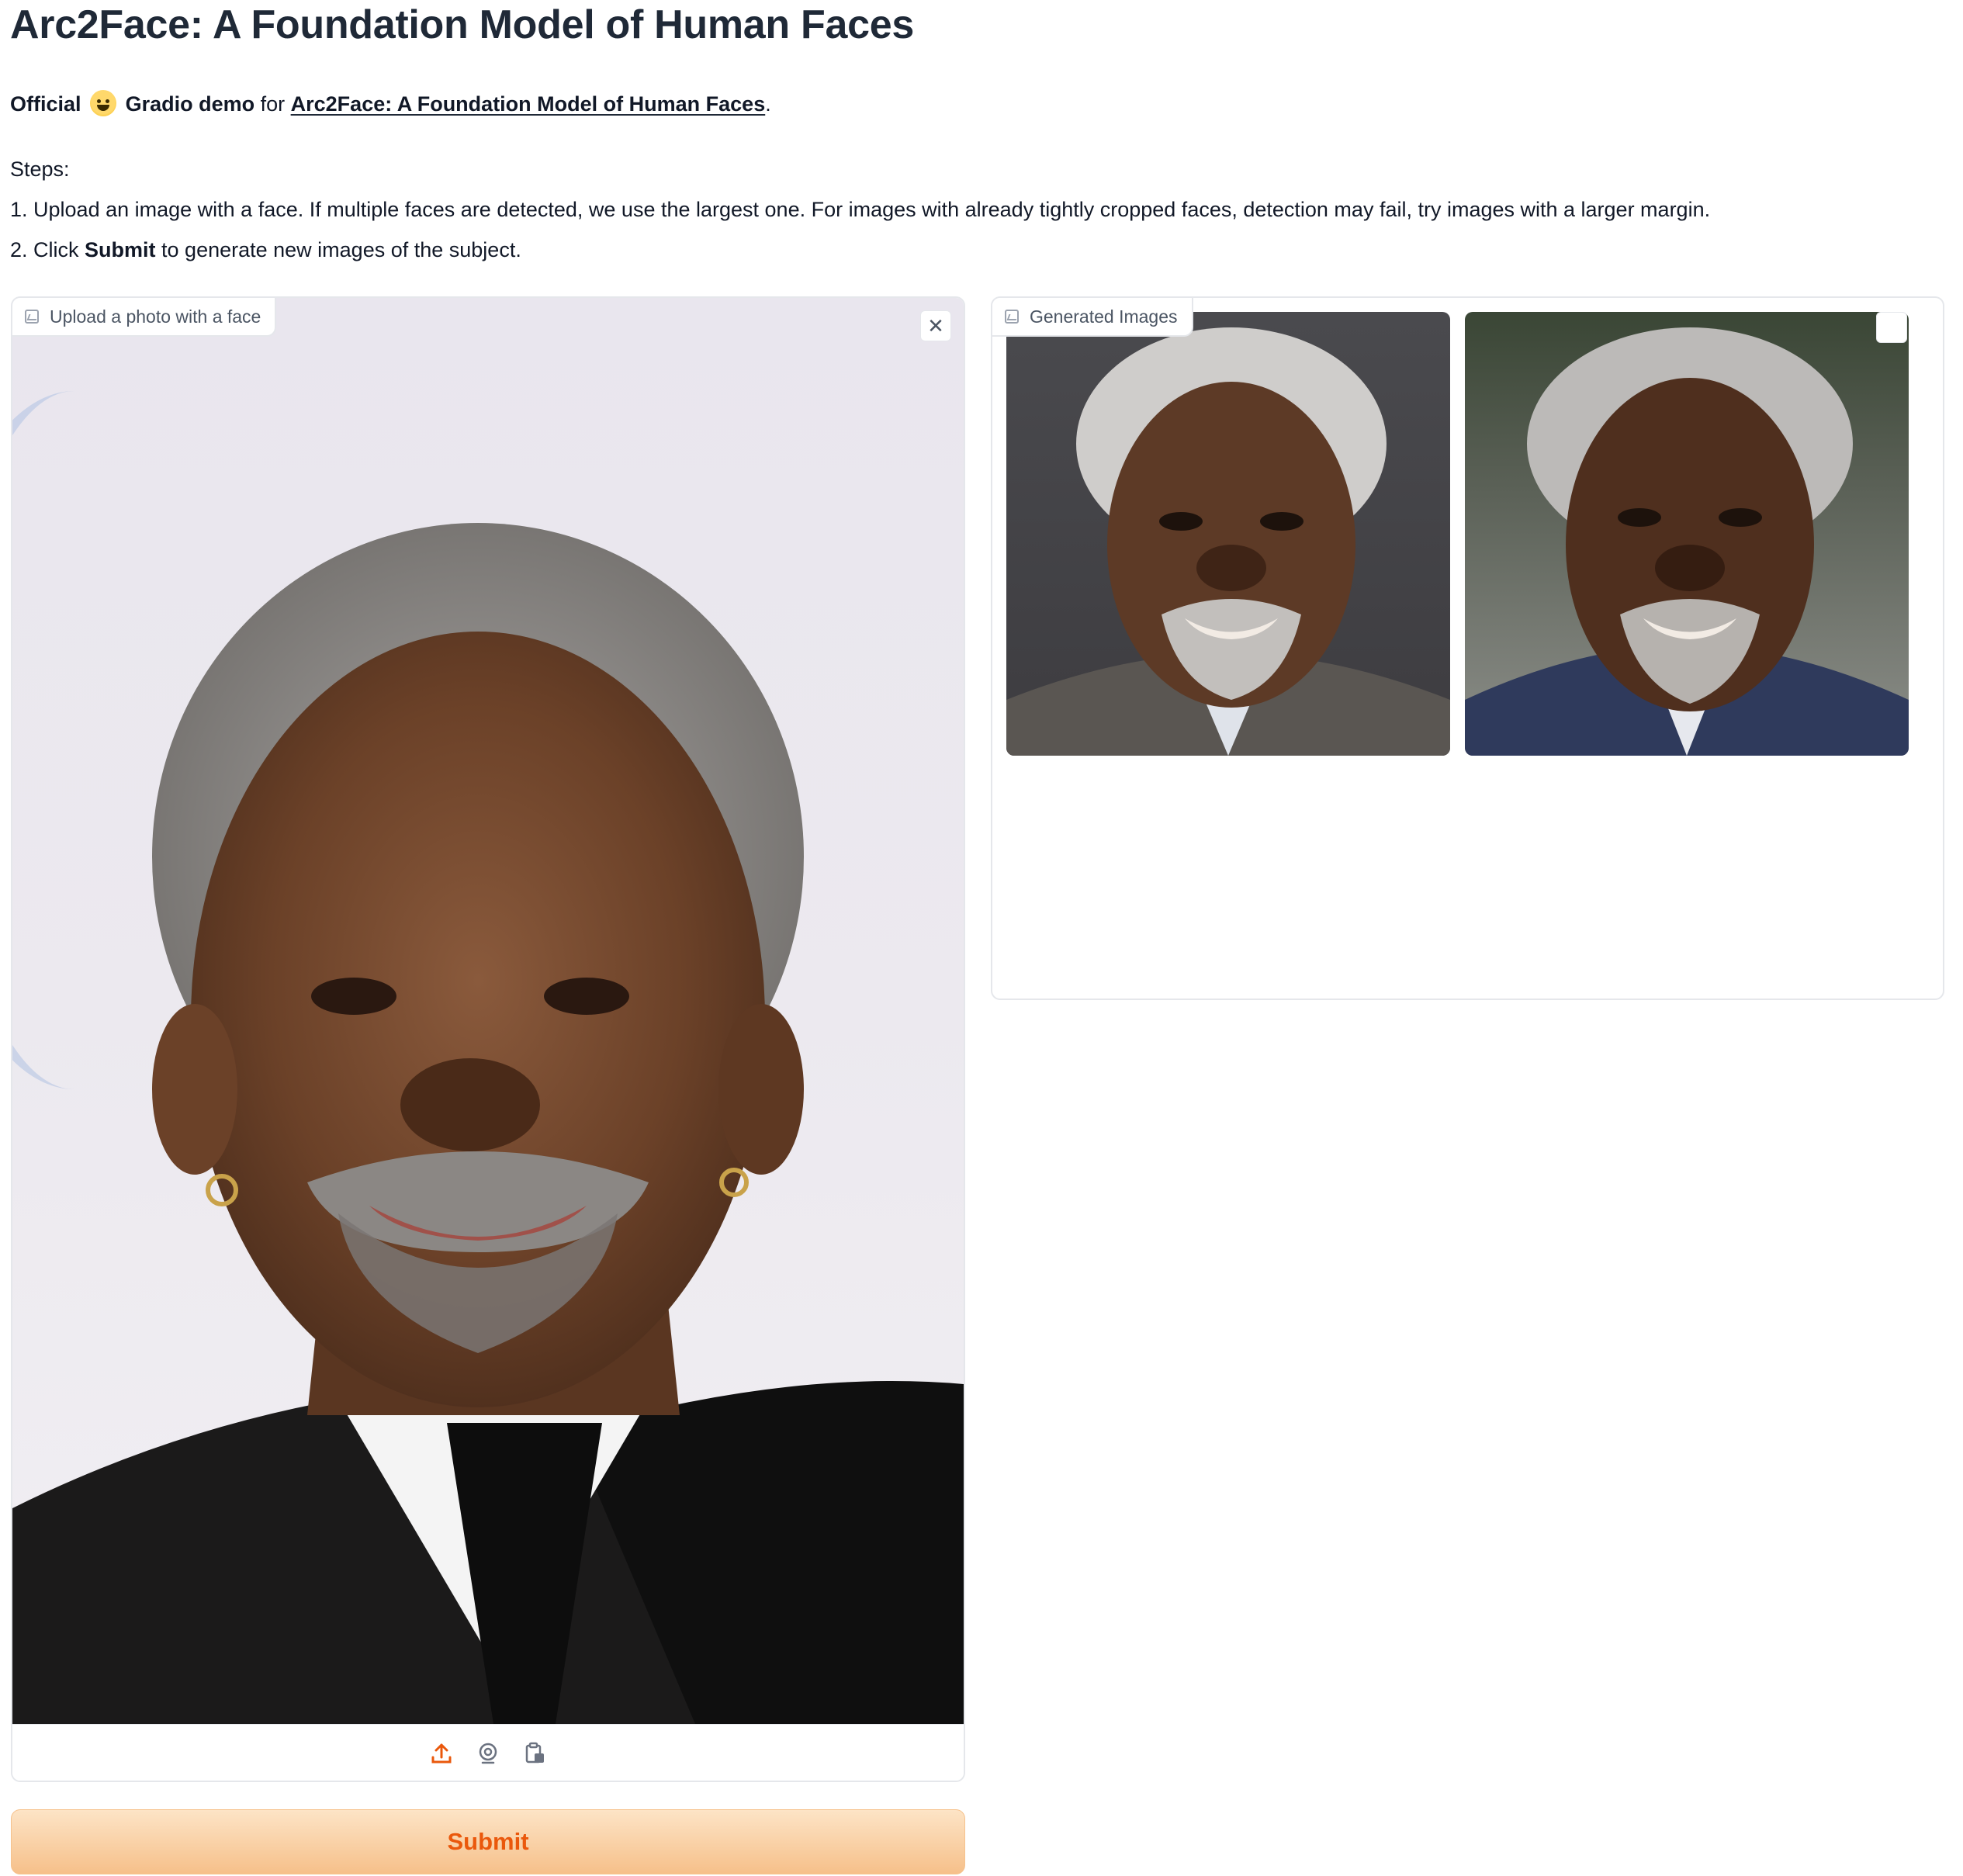  Describe the element at coordinates (190, 104) in the screenshot. I see `gradio-demo-label: Gradio demo` at that location.